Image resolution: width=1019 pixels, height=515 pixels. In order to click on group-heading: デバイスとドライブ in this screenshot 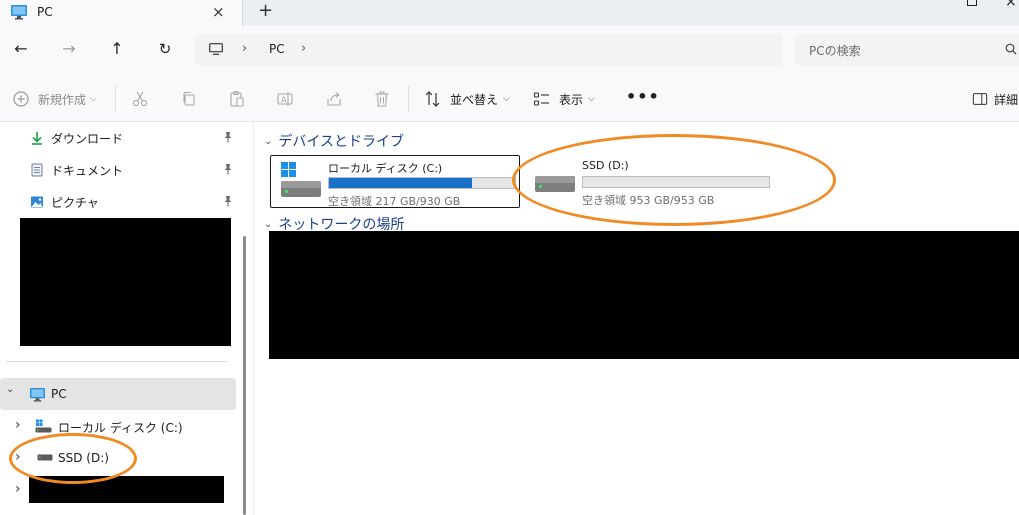, I will do `click(341, 142)`.